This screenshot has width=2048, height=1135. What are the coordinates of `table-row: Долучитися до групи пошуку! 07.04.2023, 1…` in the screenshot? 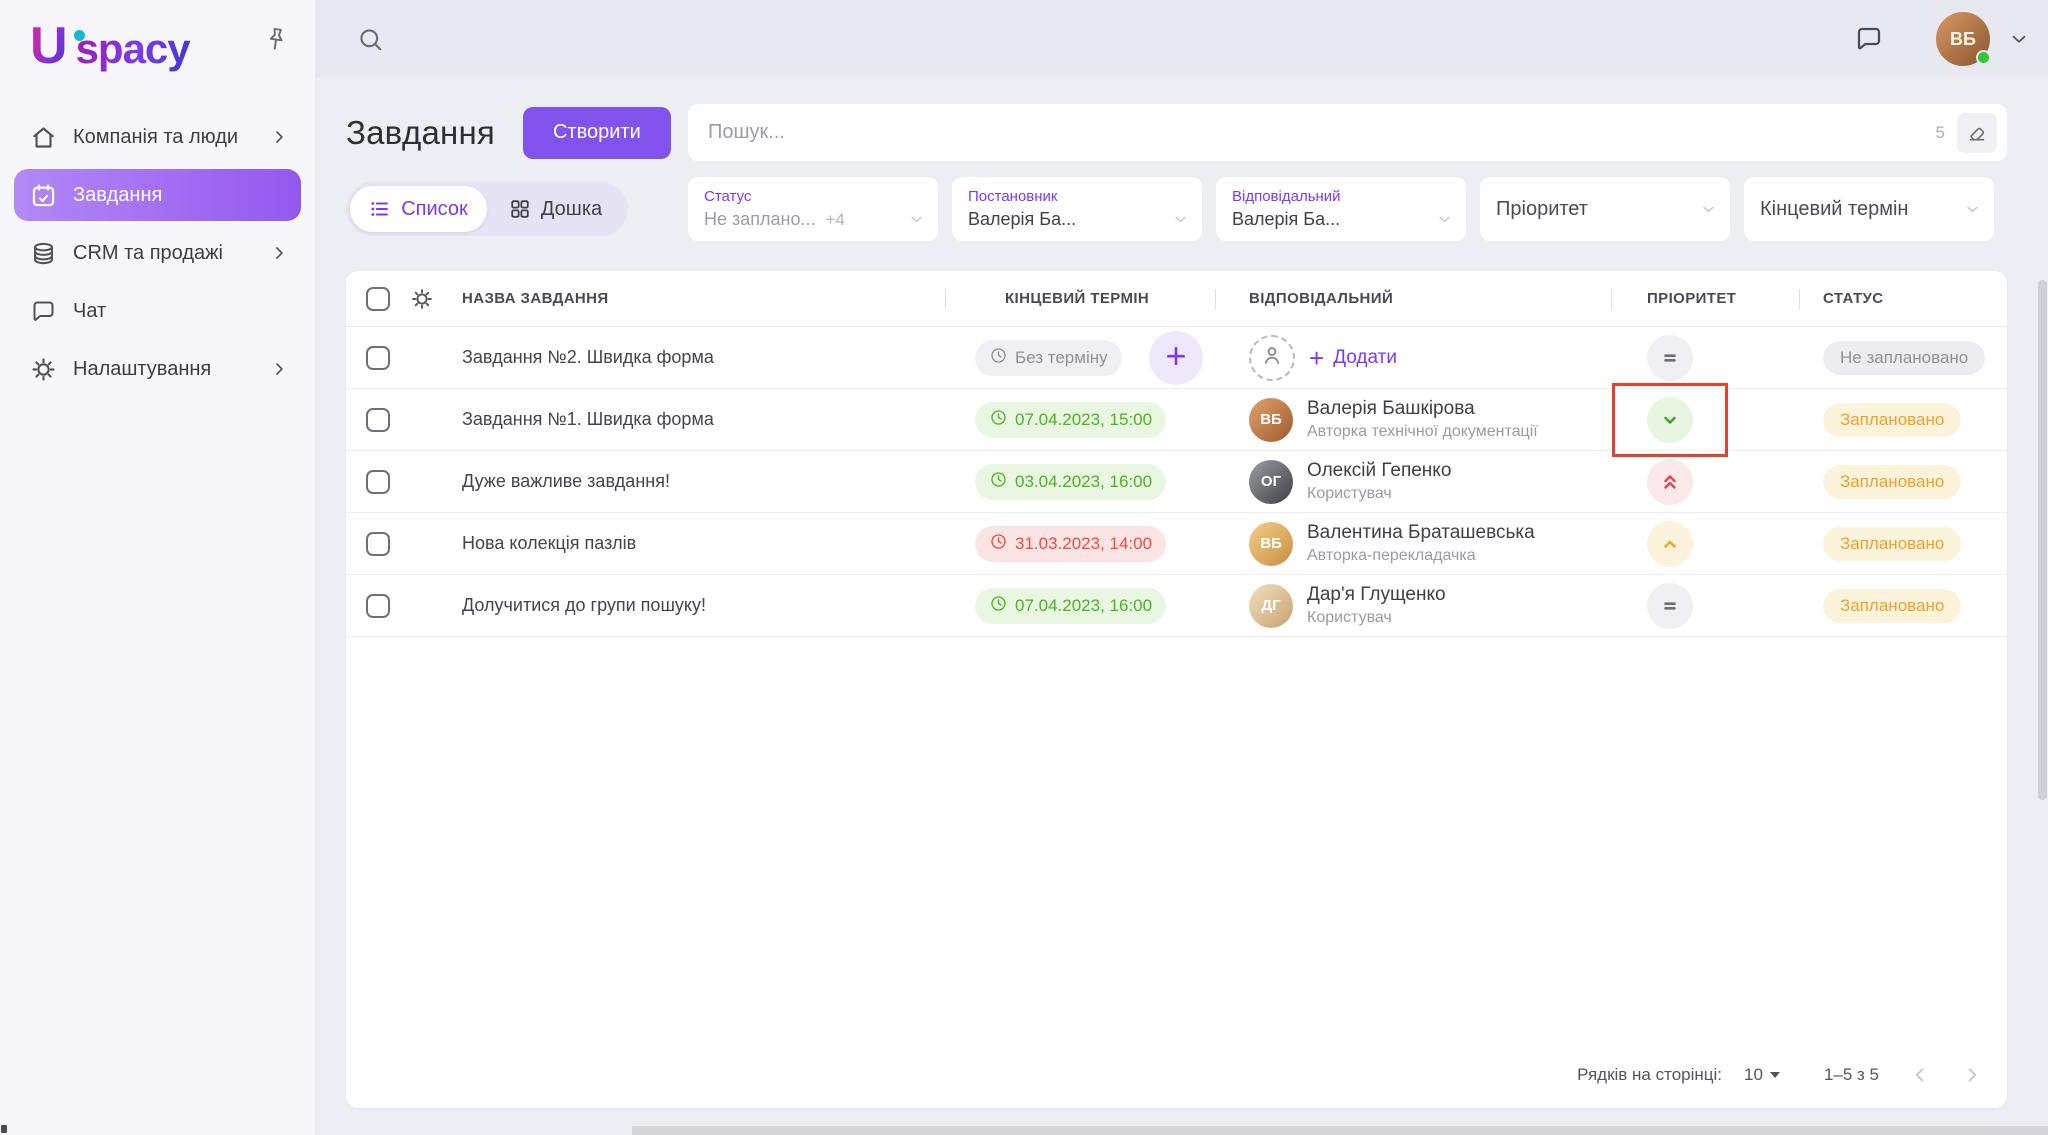 It's located at (1176, 606).